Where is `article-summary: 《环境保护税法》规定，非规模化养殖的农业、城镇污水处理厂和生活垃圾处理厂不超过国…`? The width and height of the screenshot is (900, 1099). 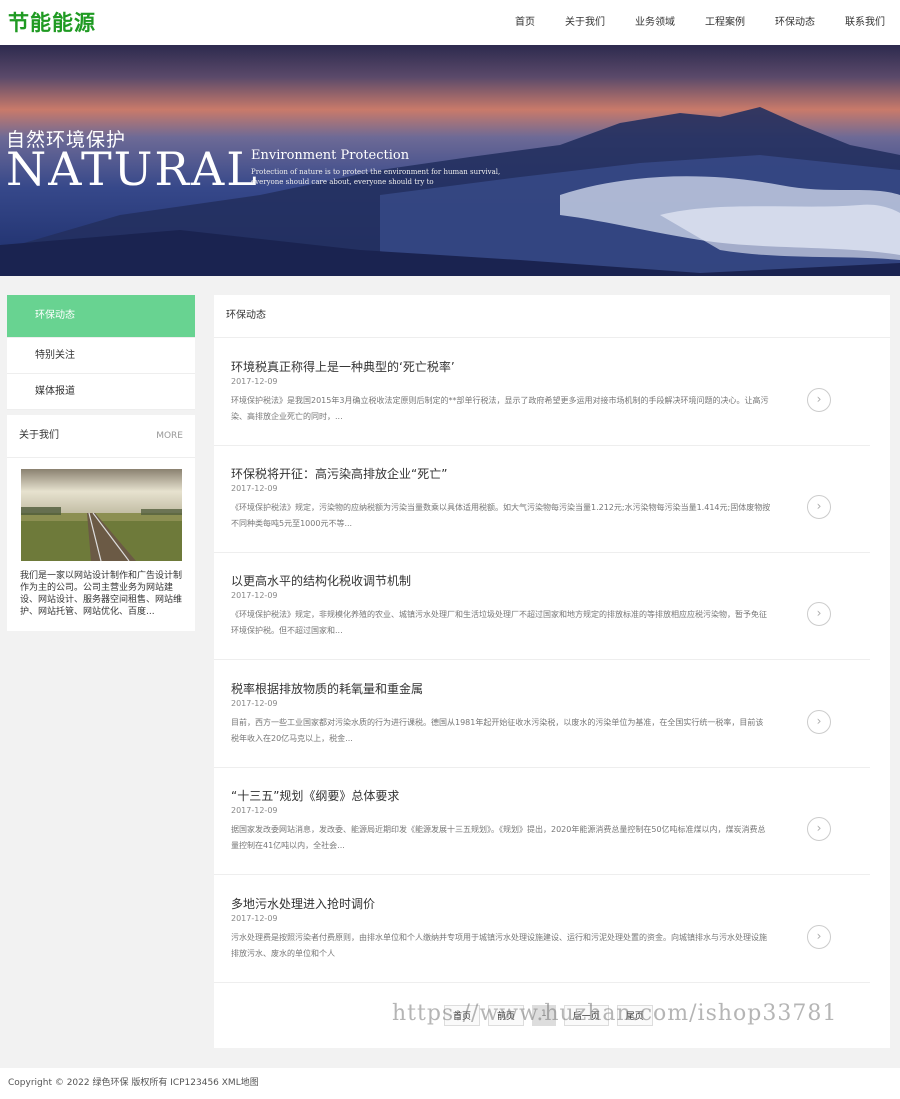 article-summary: 《环境保护税法》规定，非规模化养殖的农业、城镇污水处理厂和生活垃圾处理厂不超过国… is located at coordinates (499, 622).